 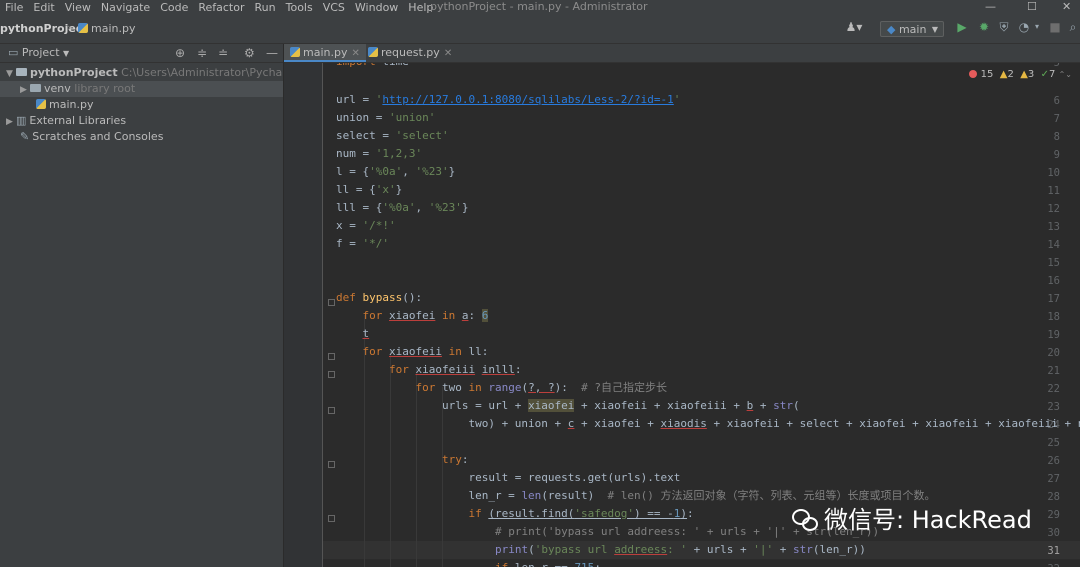 What do you see at coordinates (14, 8) in the screenshot?
I see `menu-file: File` at bounding box center [14, 8].